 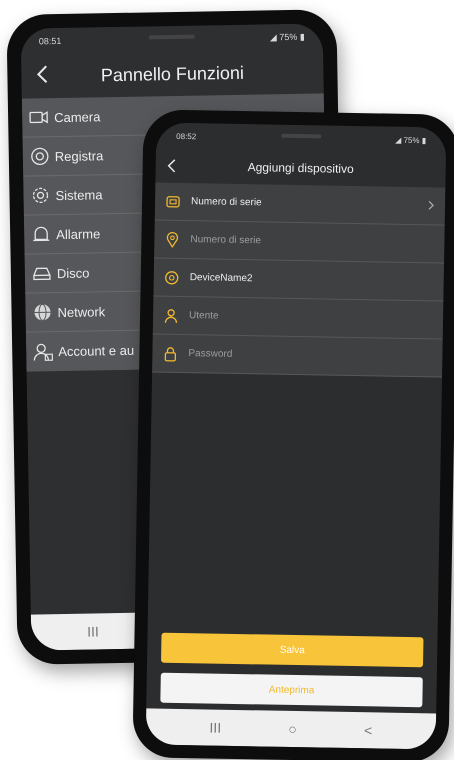 I want to click on device-icon, so click(x=172, y=277).